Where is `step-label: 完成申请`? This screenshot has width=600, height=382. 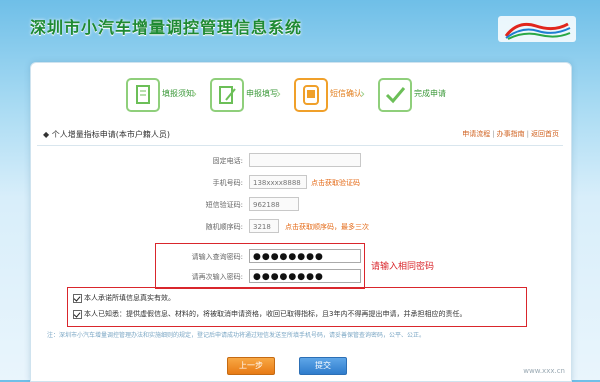 step-label: 完成申请 is located at coordinates (430, 93).